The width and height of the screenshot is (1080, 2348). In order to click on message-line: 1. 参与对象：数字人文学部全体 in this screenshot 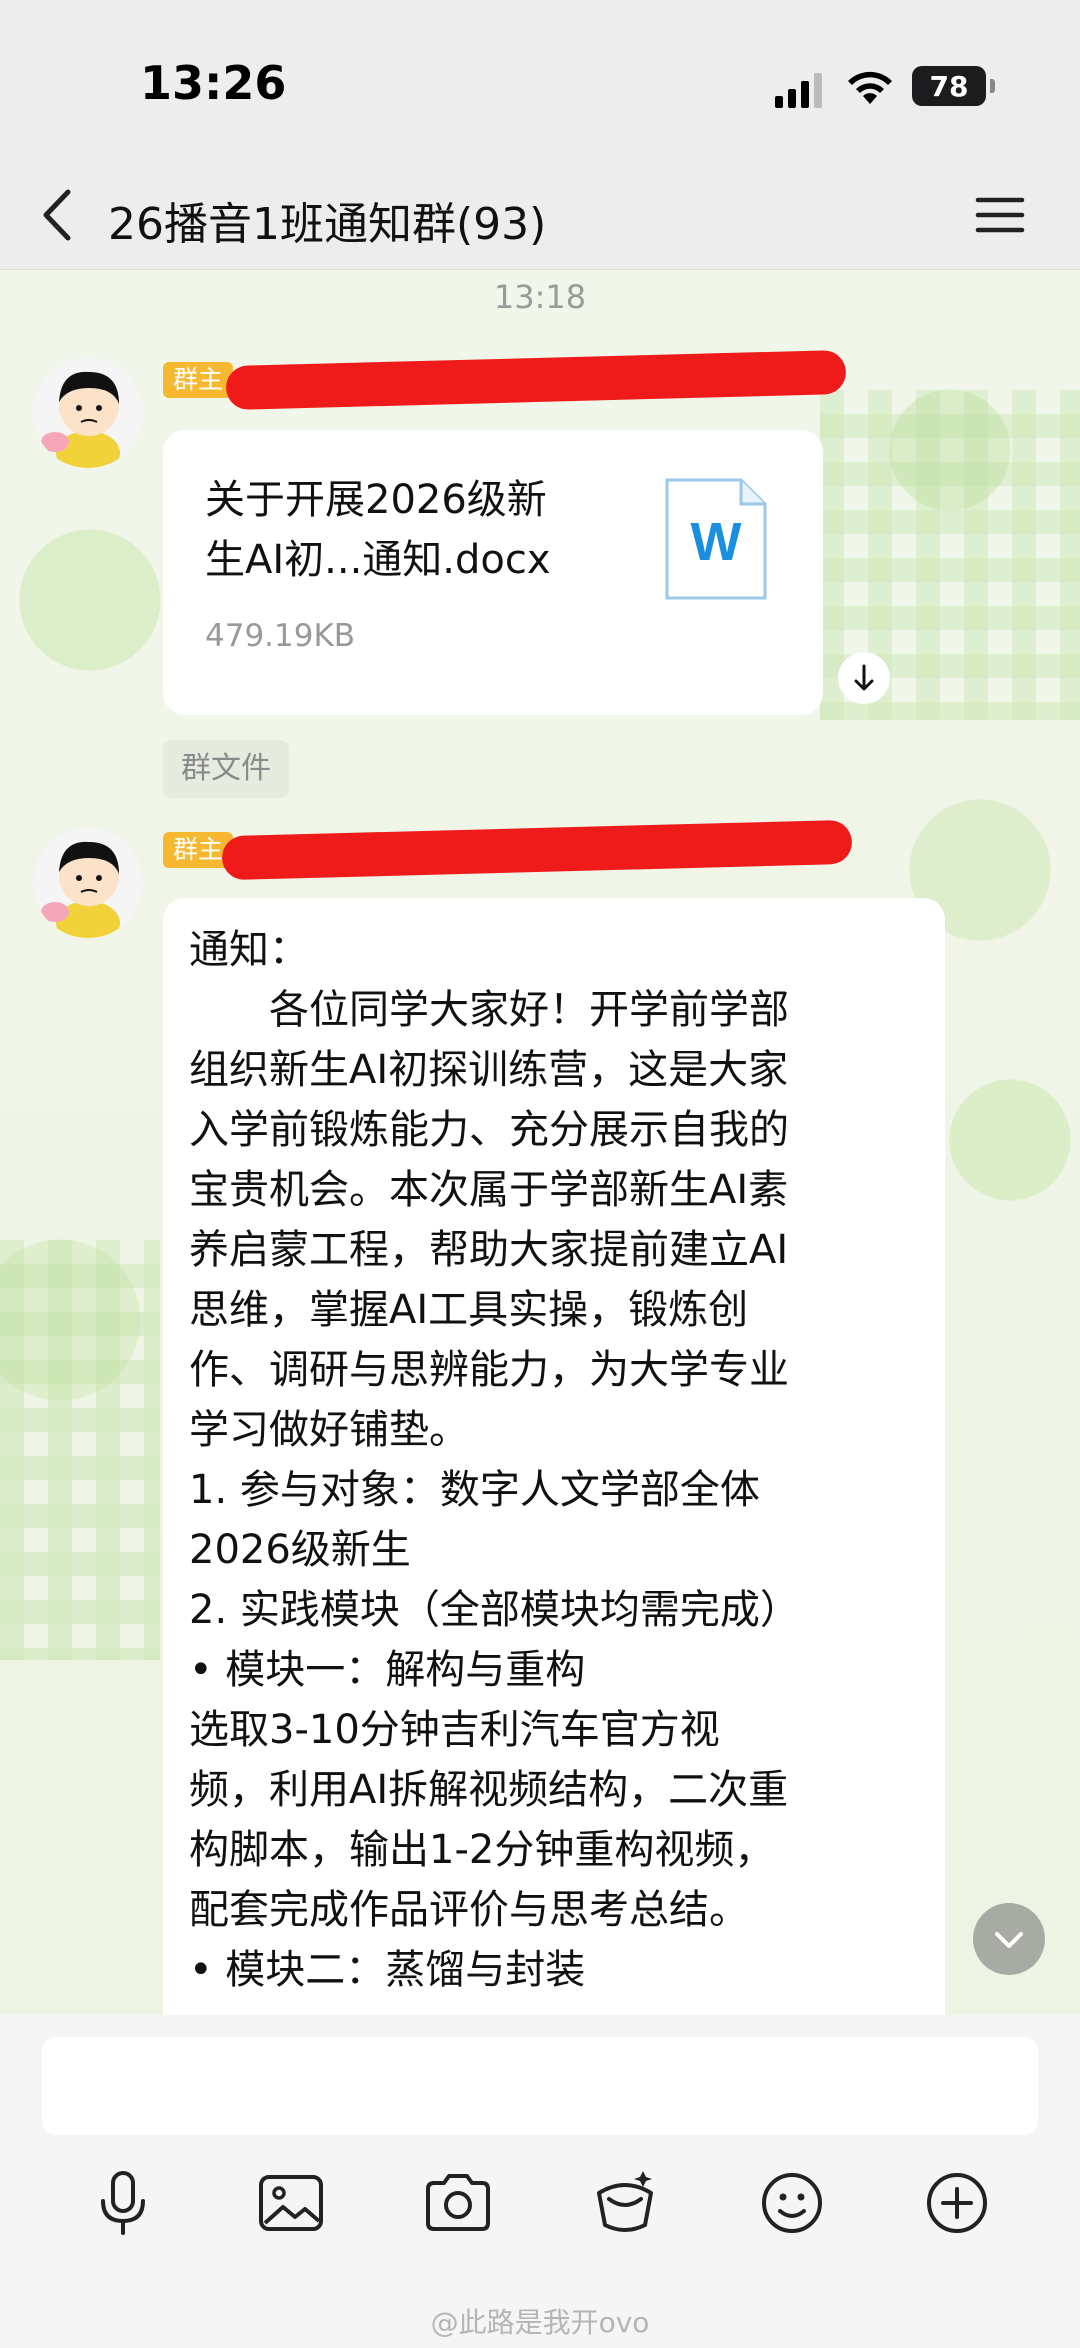, I will do `click(474, 1490)`.